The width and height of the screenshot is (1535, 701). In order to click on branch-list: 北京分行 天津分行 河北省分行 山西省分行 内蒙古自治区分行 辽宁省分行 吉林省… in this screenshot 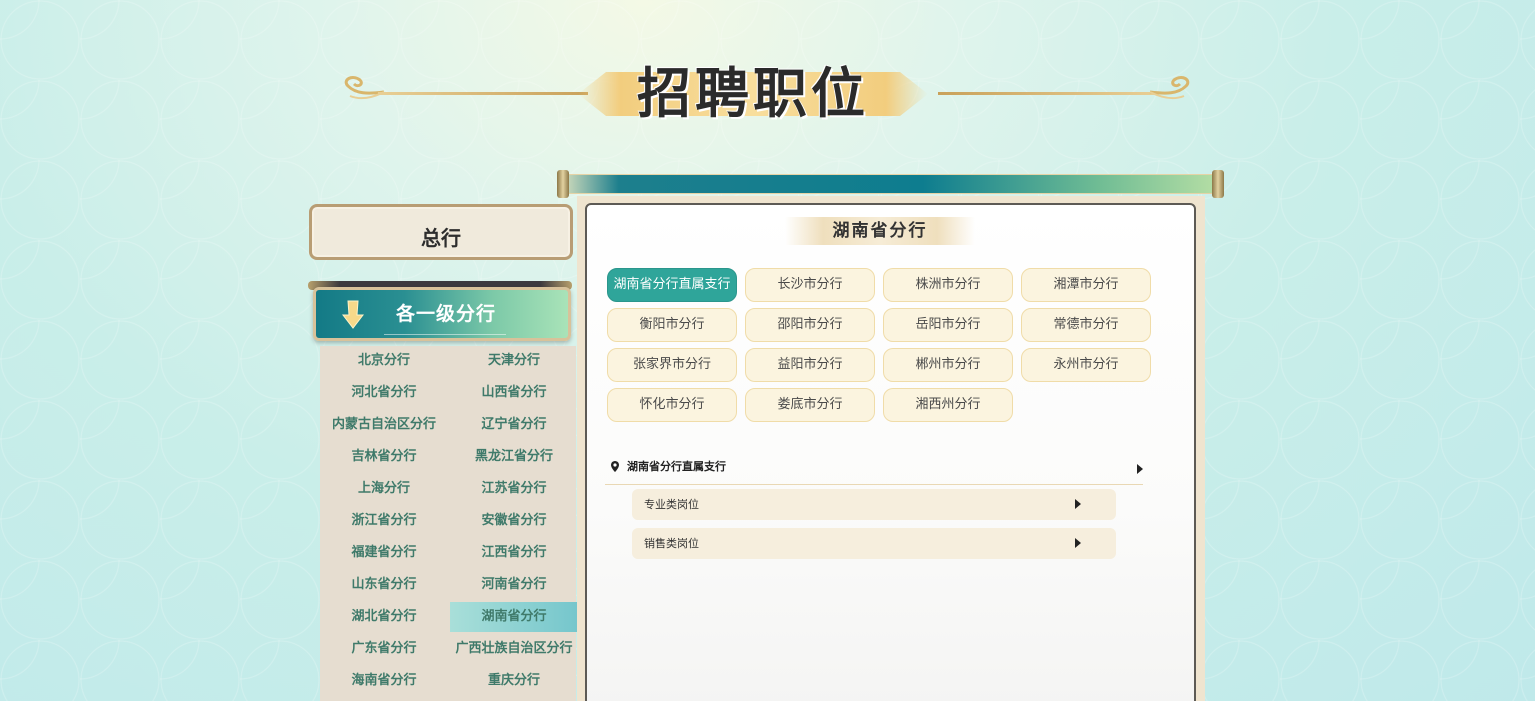, I will do `click(449, 523)`.